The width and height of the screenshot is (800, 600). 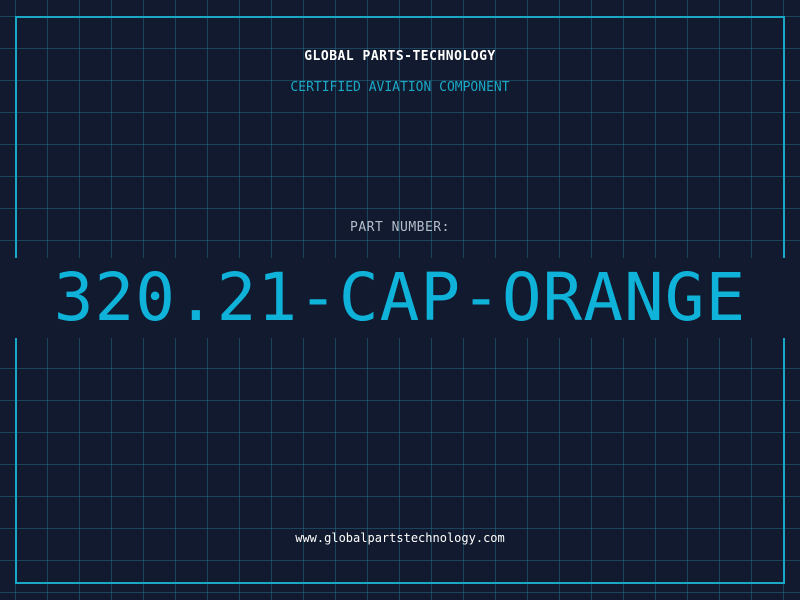 I want to click on website-url: www.globalpartstechnology.com, so click(x=400, y=538).